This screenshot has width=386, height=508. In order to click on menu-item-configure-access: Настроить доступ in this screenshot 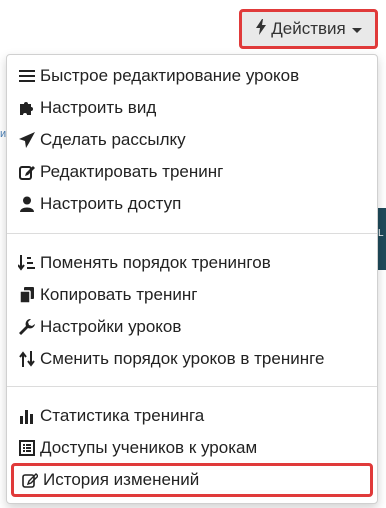, I will do `click(193, 204)`.